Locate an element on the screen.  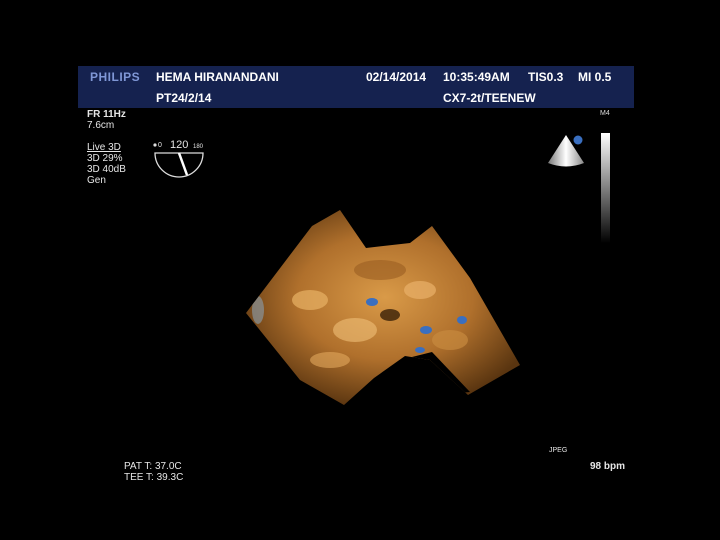
format-label: JPEG is located at coordinates (558, 450).